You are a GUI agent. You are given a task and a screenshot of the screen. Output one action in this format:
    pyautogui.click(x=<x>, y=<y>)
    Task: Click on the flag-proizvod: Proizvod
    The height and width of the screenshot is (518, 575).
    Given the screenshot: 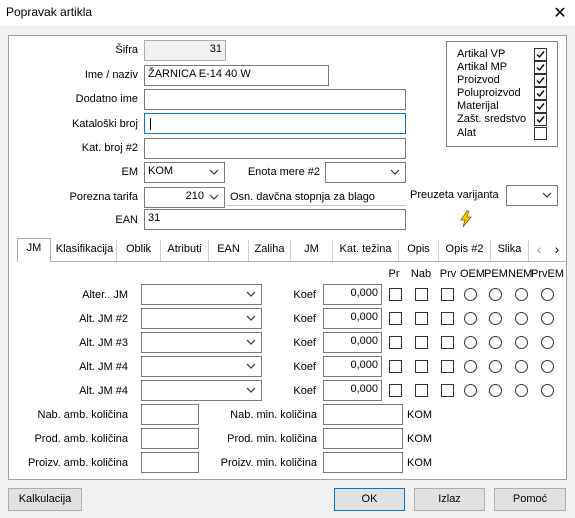 What is the action you would take?
    pyautogui.click(x=502, y=80)
    